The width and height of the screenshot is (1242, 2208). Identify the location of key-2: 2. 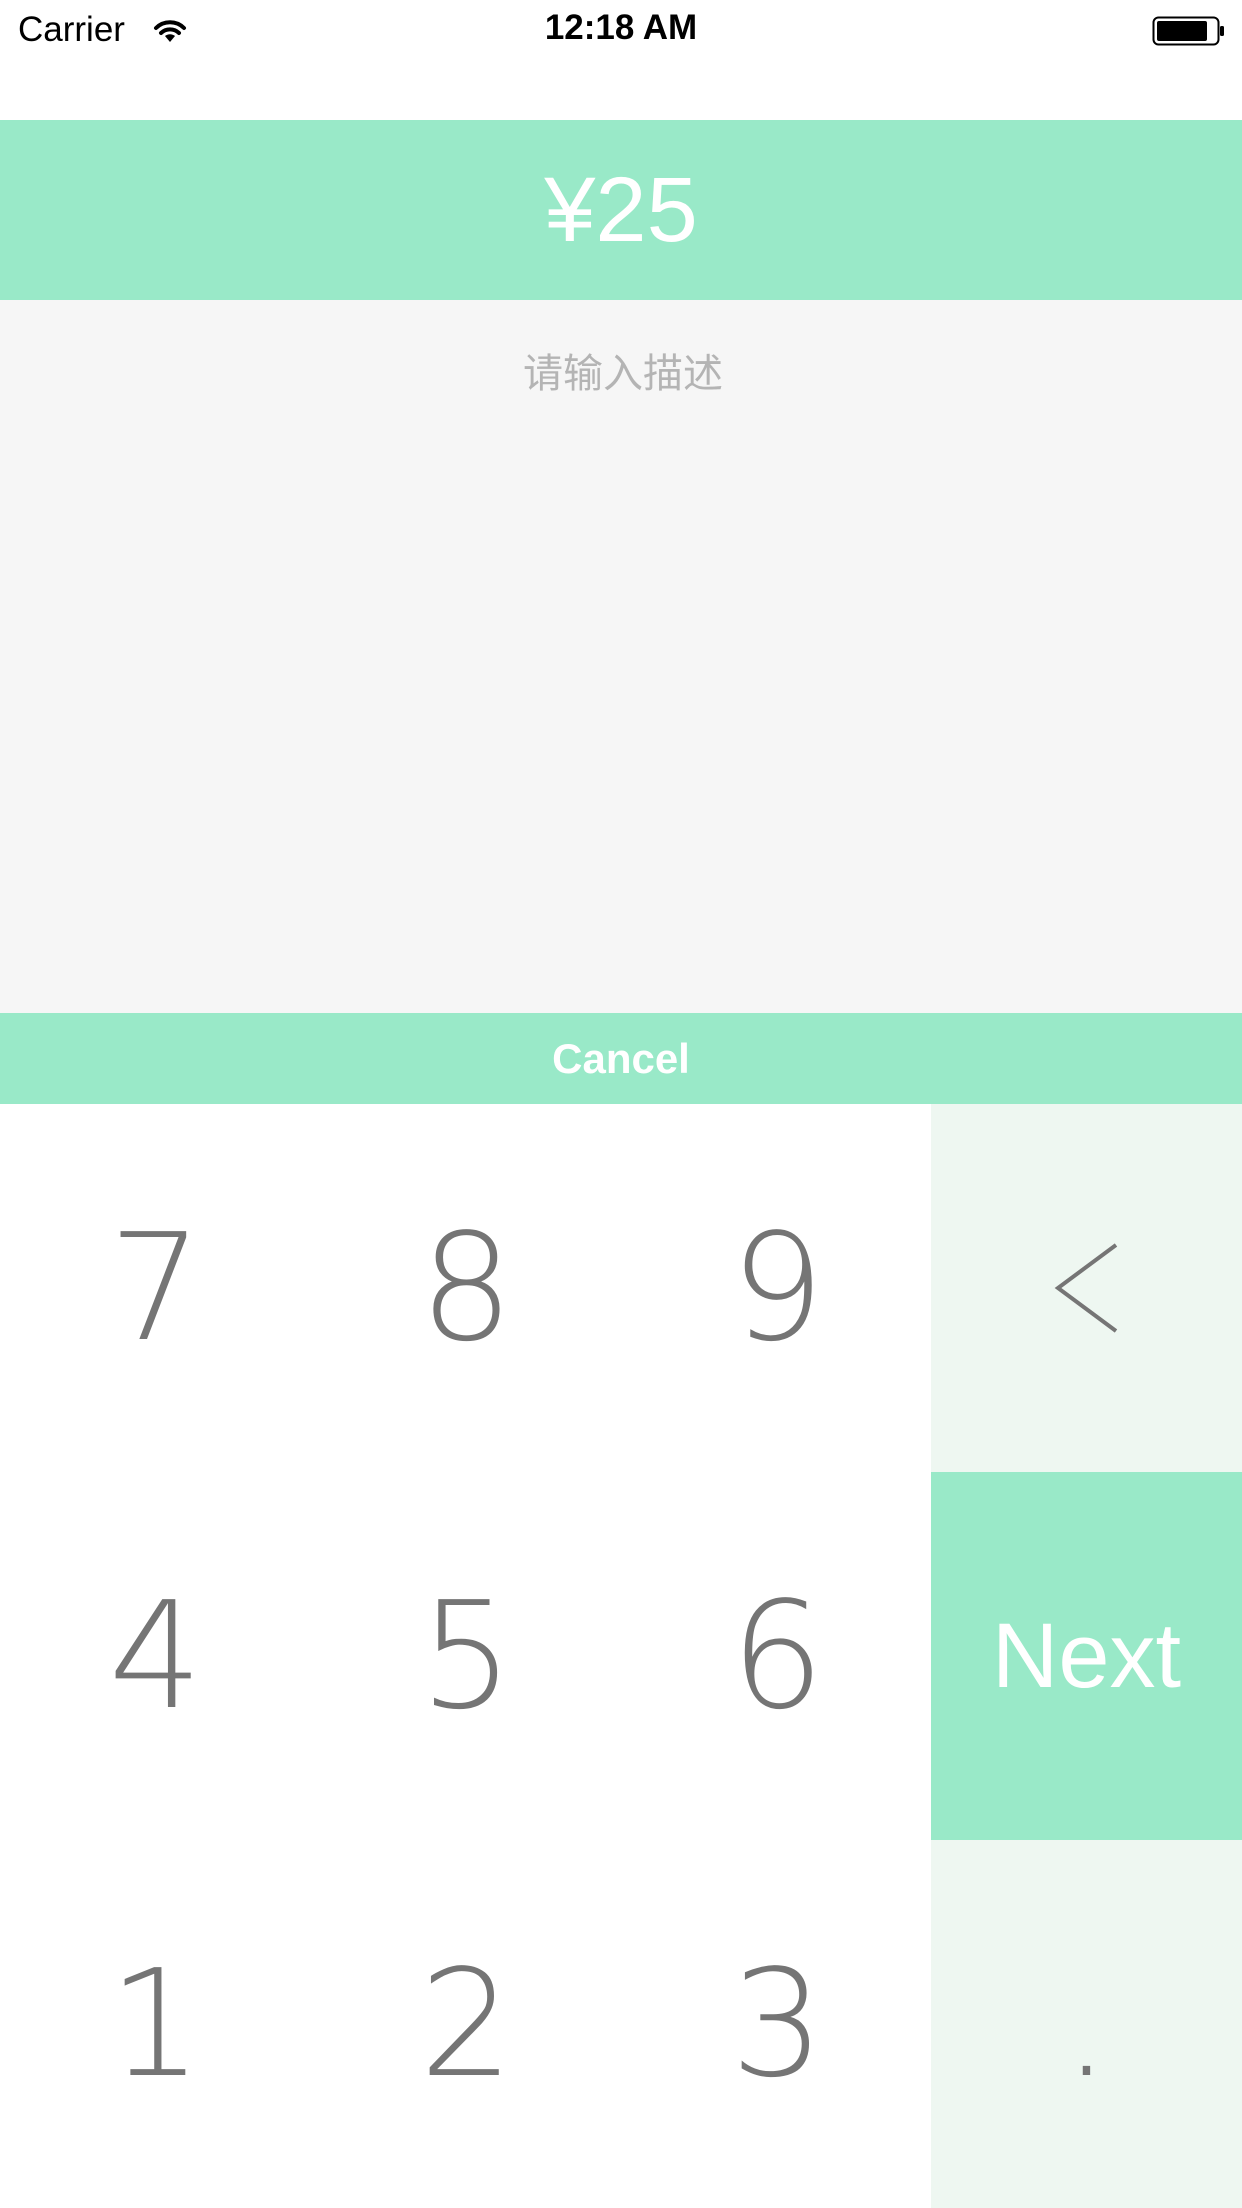
(466, 2024).